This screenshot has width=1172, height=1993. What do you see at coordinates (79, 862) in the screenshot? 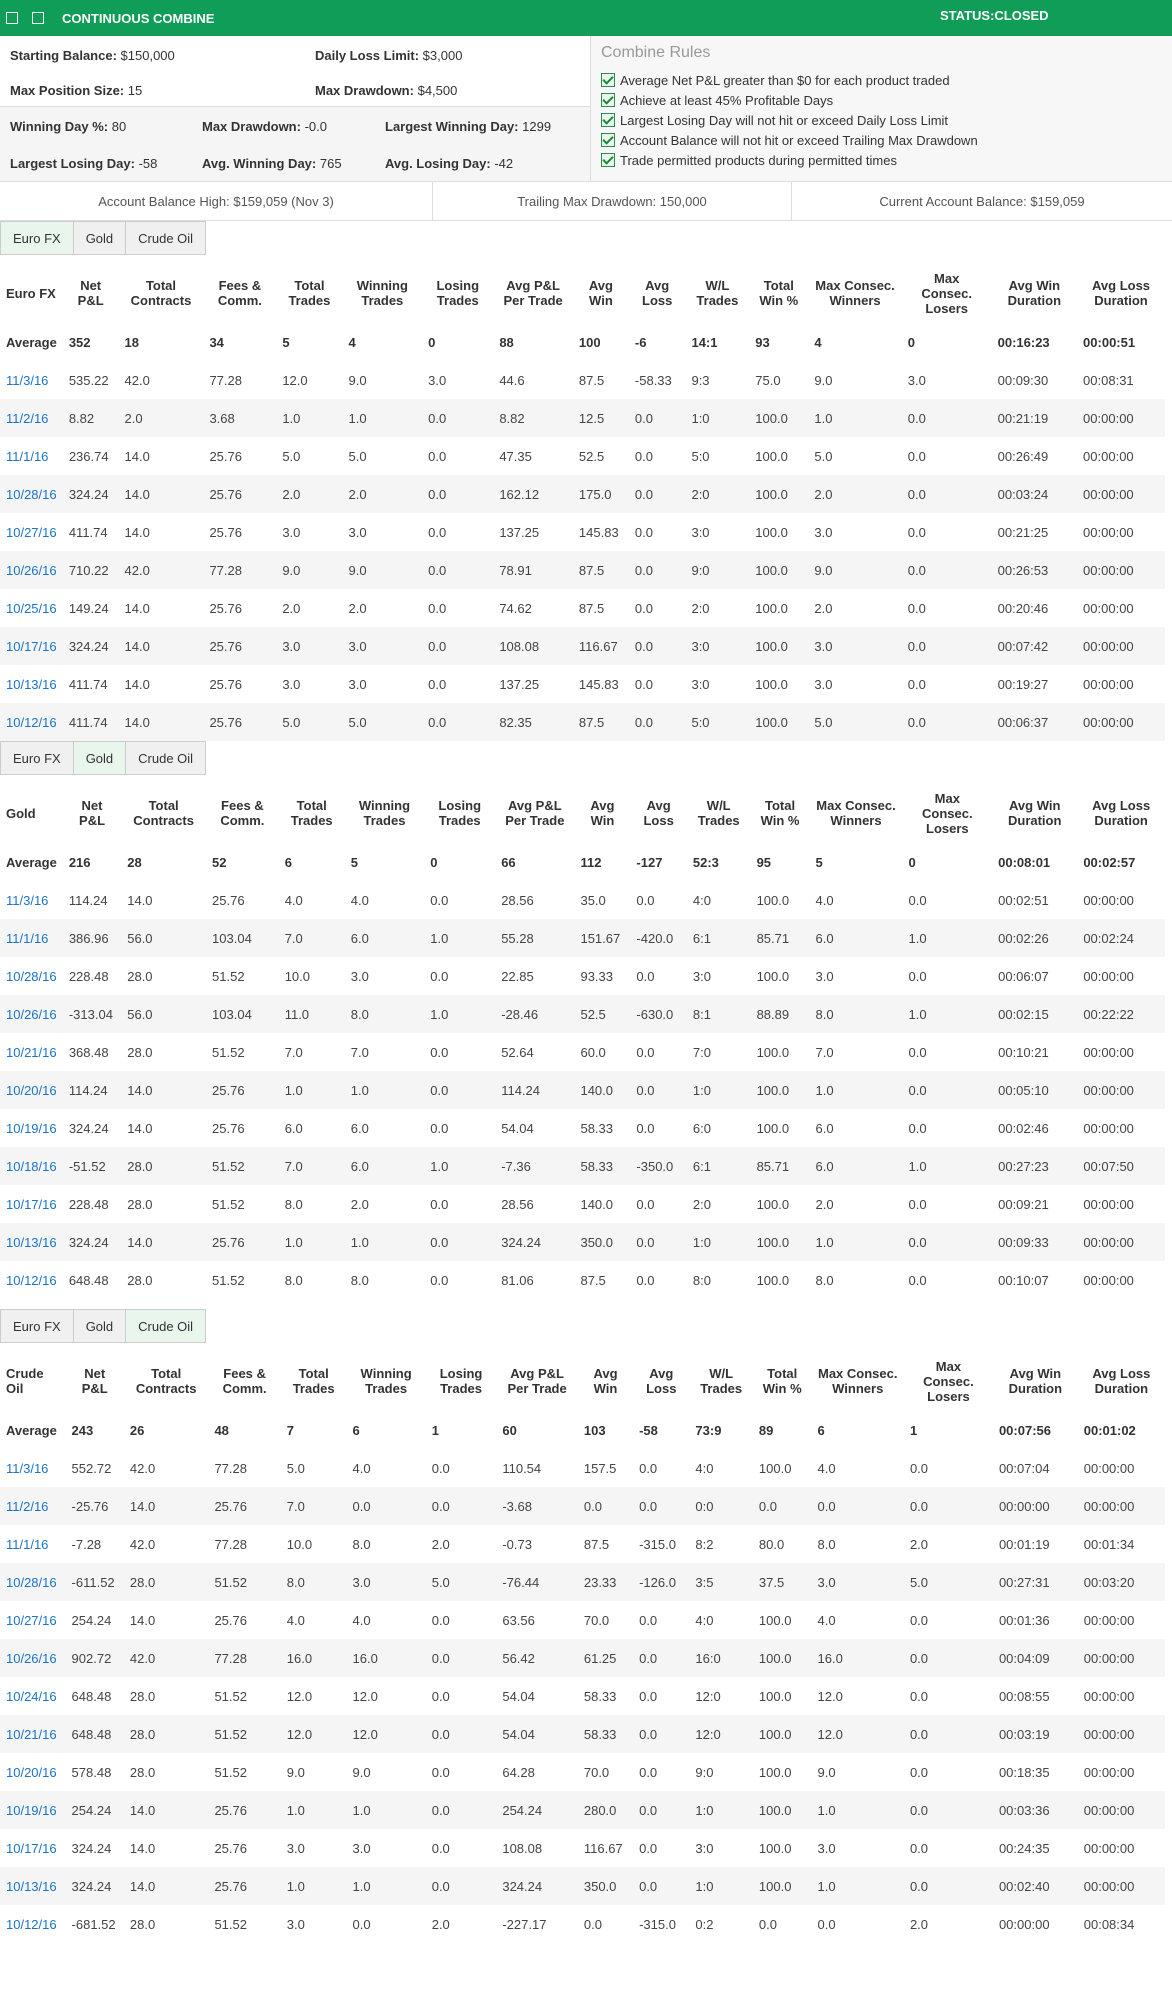
I see `table-cell: 216` at bounding box center [79, 862].